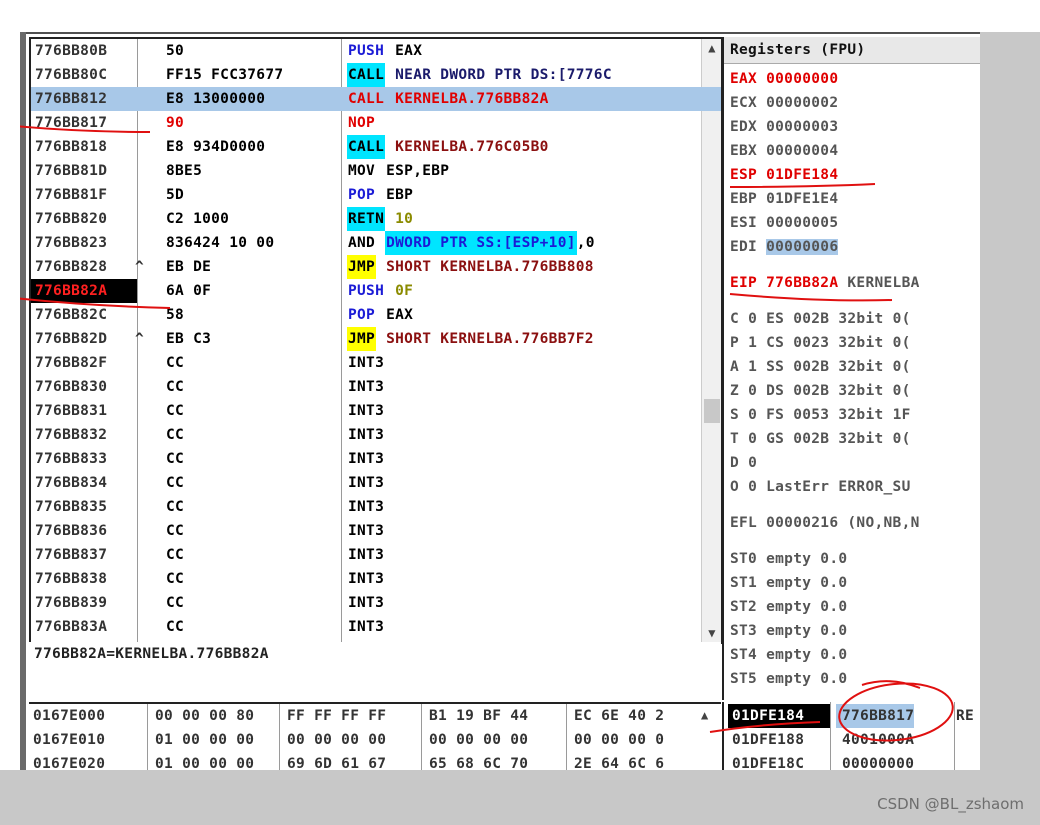 Image resolution: width=1040 pixels, height=825 pixels. What do you see at coordinates (376, 483) in the screenshot?
I see `disasm-row: 776BB834 CC INT3` at bounding box center [376, 483].